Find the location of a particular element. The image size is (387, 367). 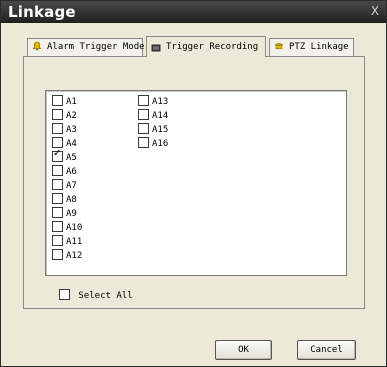

select-all-label: Select All is located at coordinates (105, 296).